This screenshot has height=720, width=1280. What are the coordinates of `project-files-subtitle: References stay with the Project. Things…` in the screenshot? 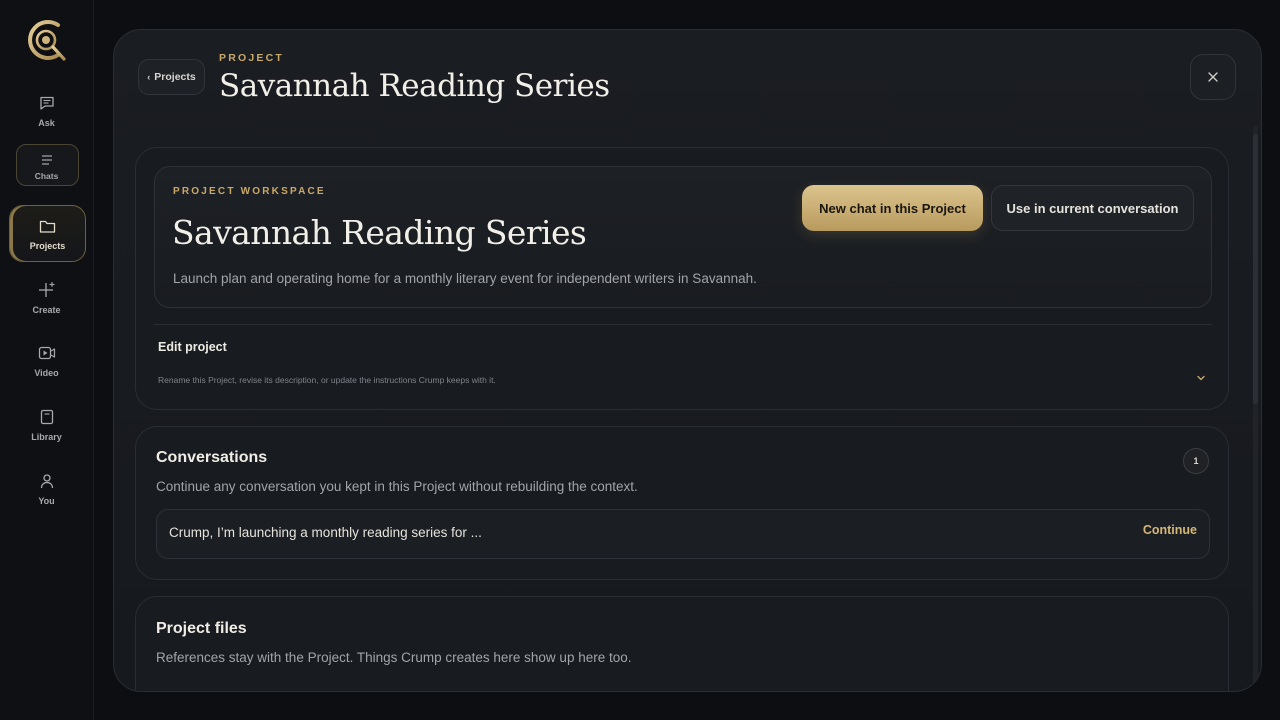 It's located at (394, 657).